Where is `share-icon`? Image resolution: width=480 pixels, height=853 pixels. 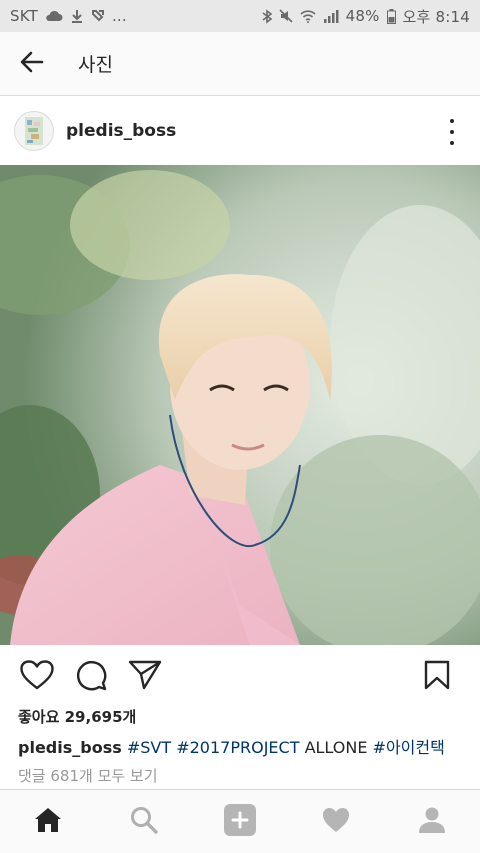
share-icon is located at coordinates (145, 677).